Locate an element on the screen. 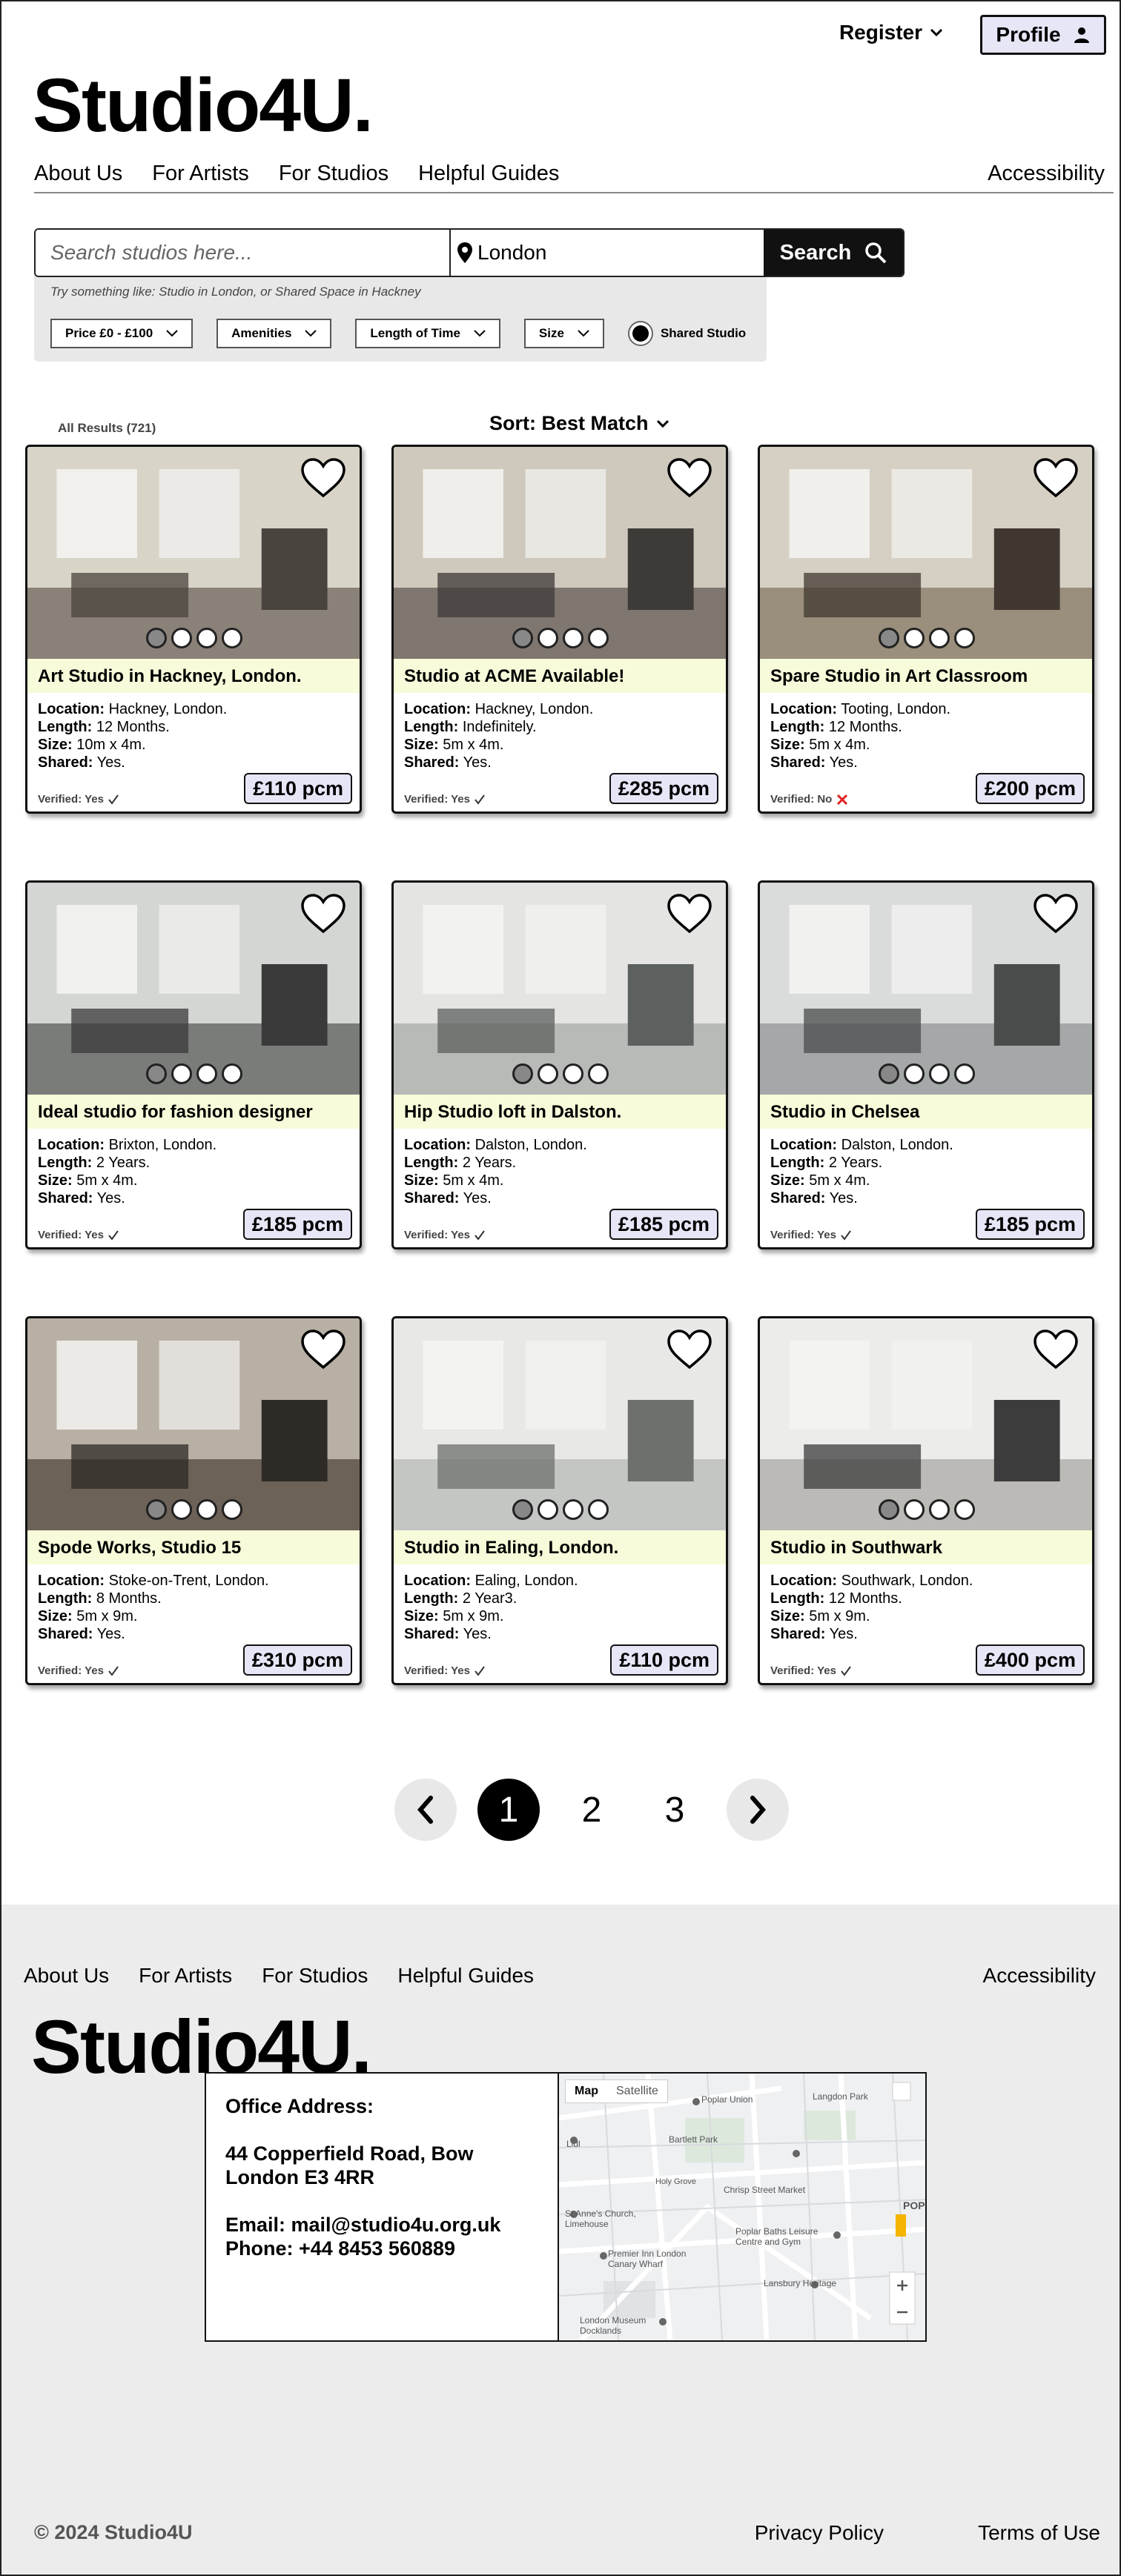  studio-title: Studio in Chelsea is located at coordinates (926, 1112).